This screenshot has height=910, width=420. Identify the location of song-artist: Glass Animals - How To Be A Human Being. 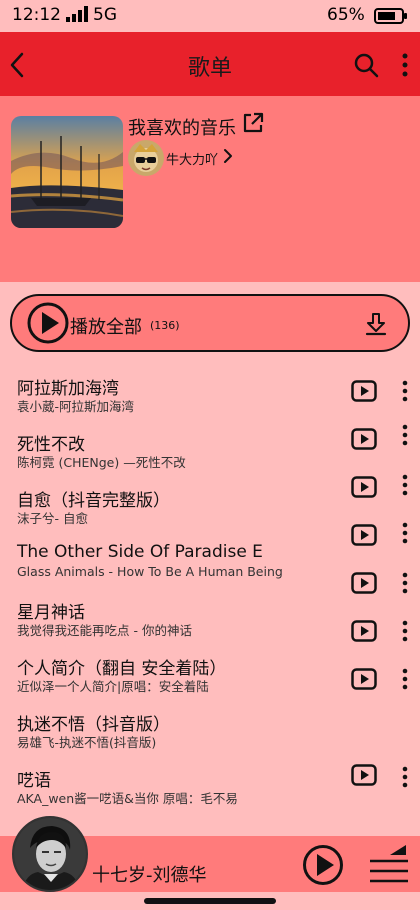
(150, 571).